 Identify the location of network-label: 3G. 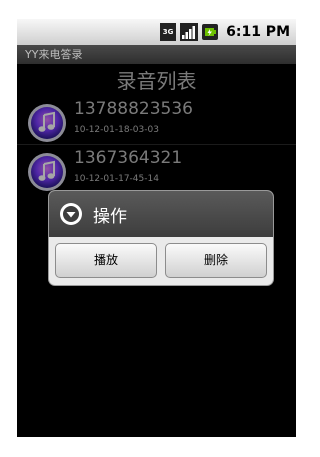
(168, 32).